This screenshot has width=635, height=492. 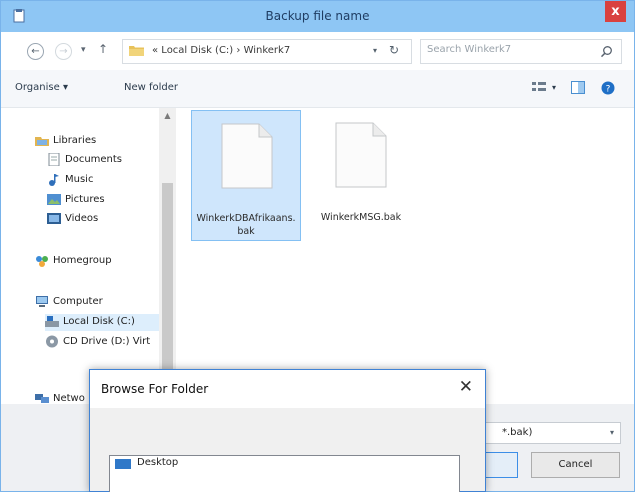 I want to click on close-icon: ✕, so click(x=466, y=387).